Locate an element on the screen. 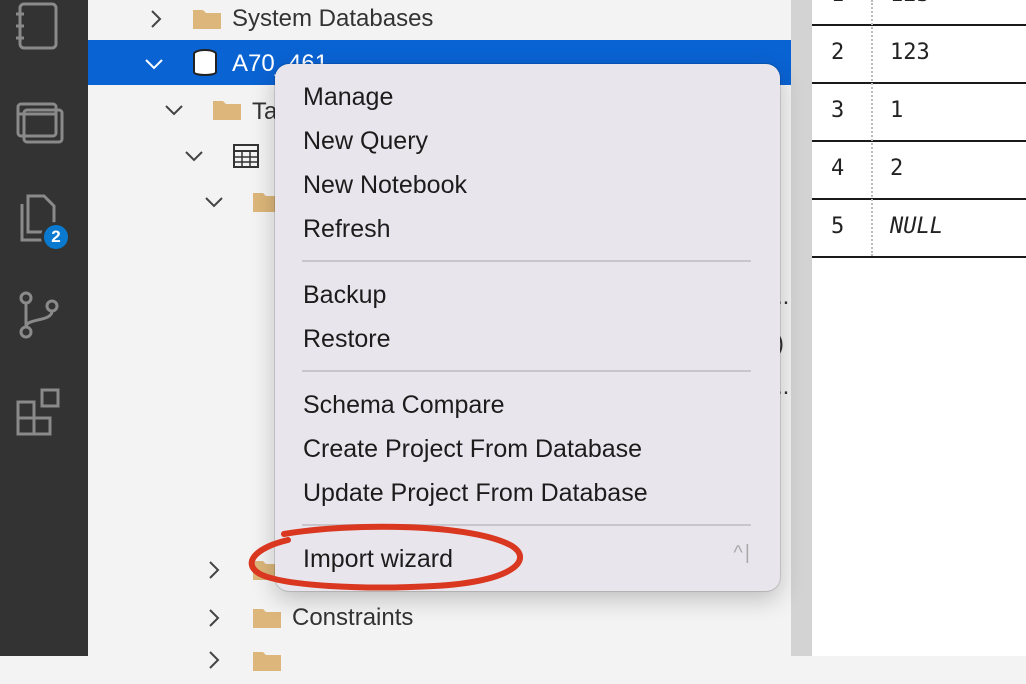 This screenshot has width=1026, height=684. scrollbar is located at coordinates (801, 328).